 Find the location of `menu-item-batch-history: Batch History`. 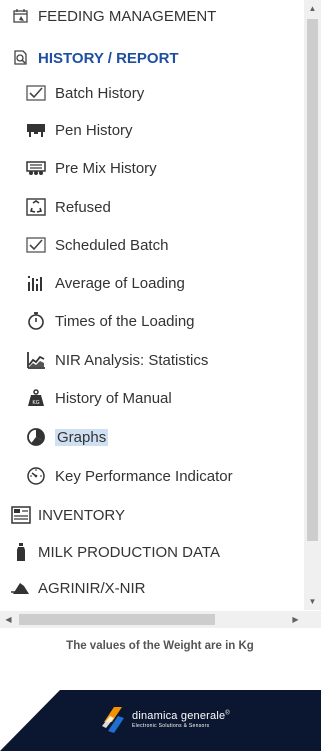

menu-item-batch-history: Batch History is located at coordinates (84, 93).